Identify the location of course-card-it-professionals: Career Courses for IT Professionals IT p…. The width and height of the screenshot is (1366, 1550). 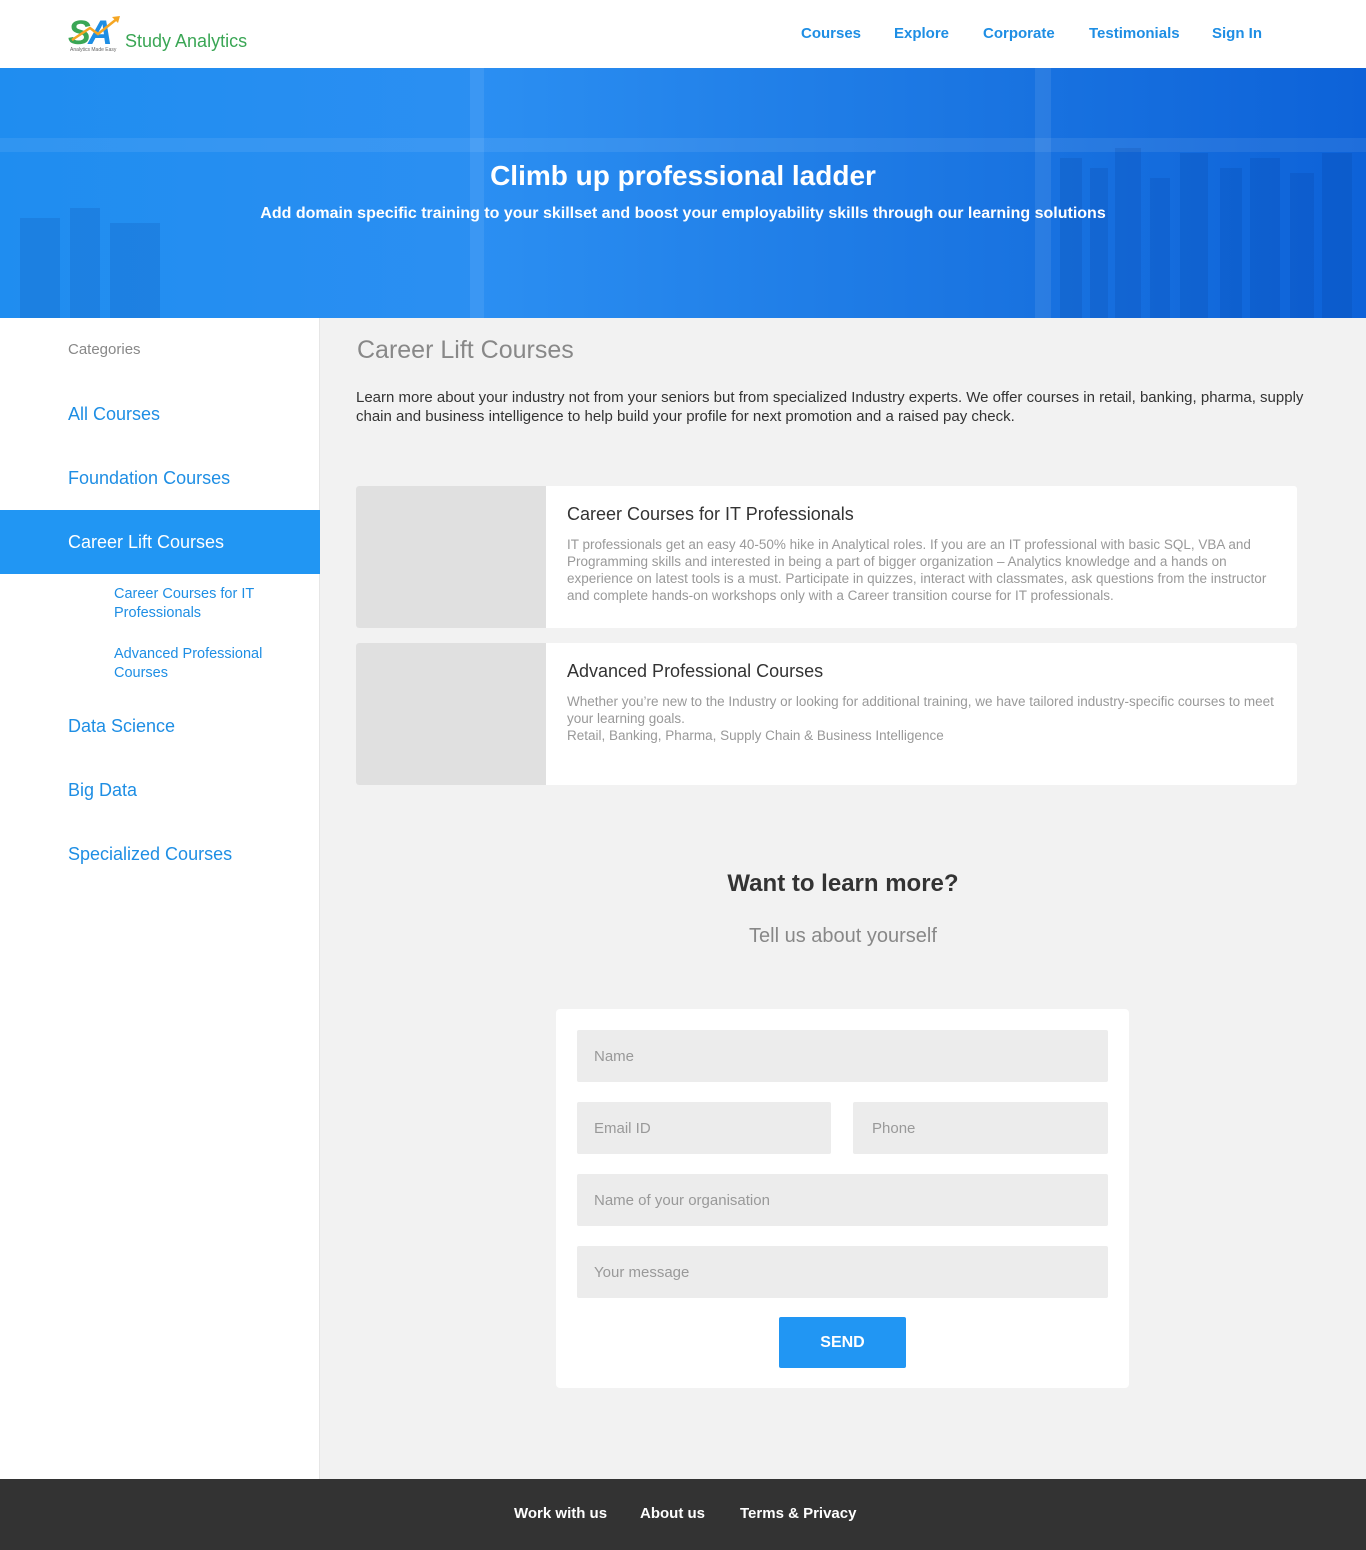
(826, 557).